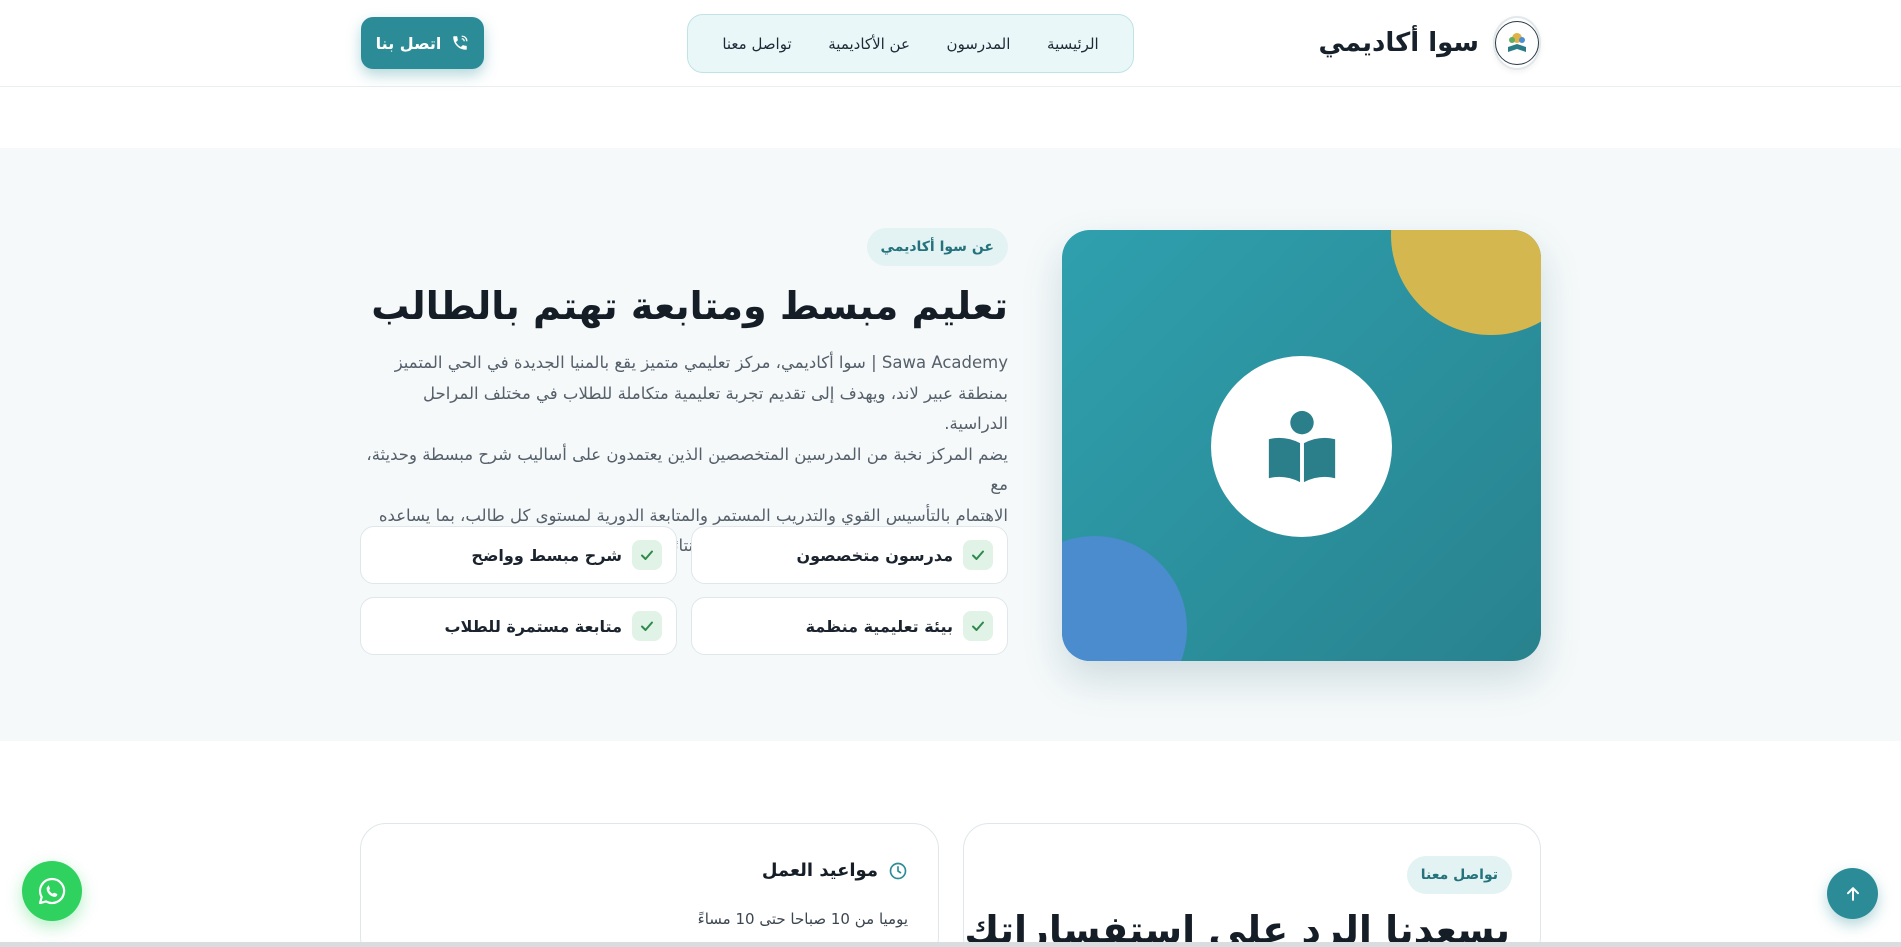 The height and width of the screenshot is (947, 1901). I want to click on contact-card: تواصل معنا يسعدنا الرد على استفساراتك, so click(1252, 885).